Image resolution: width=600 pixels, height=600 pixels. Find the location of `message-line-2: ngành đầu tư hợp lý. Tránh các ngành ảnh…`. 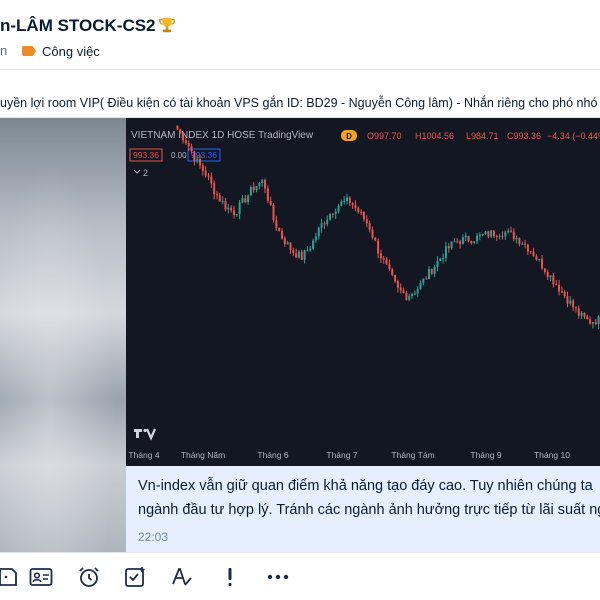

message-line-2: ngành đầu tư hợp lý. Tránh các ngành ảnh… is located at coordinates (369, 510).